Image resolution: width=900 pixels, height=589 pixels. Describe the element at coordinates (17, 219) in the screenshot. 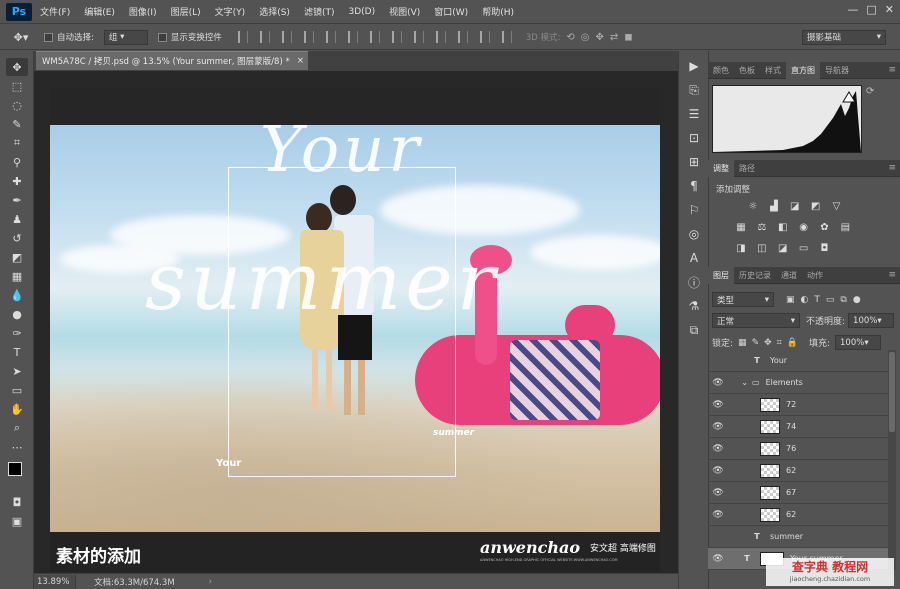

I see `clone-stamp-tool-icon: ♟` at that location.